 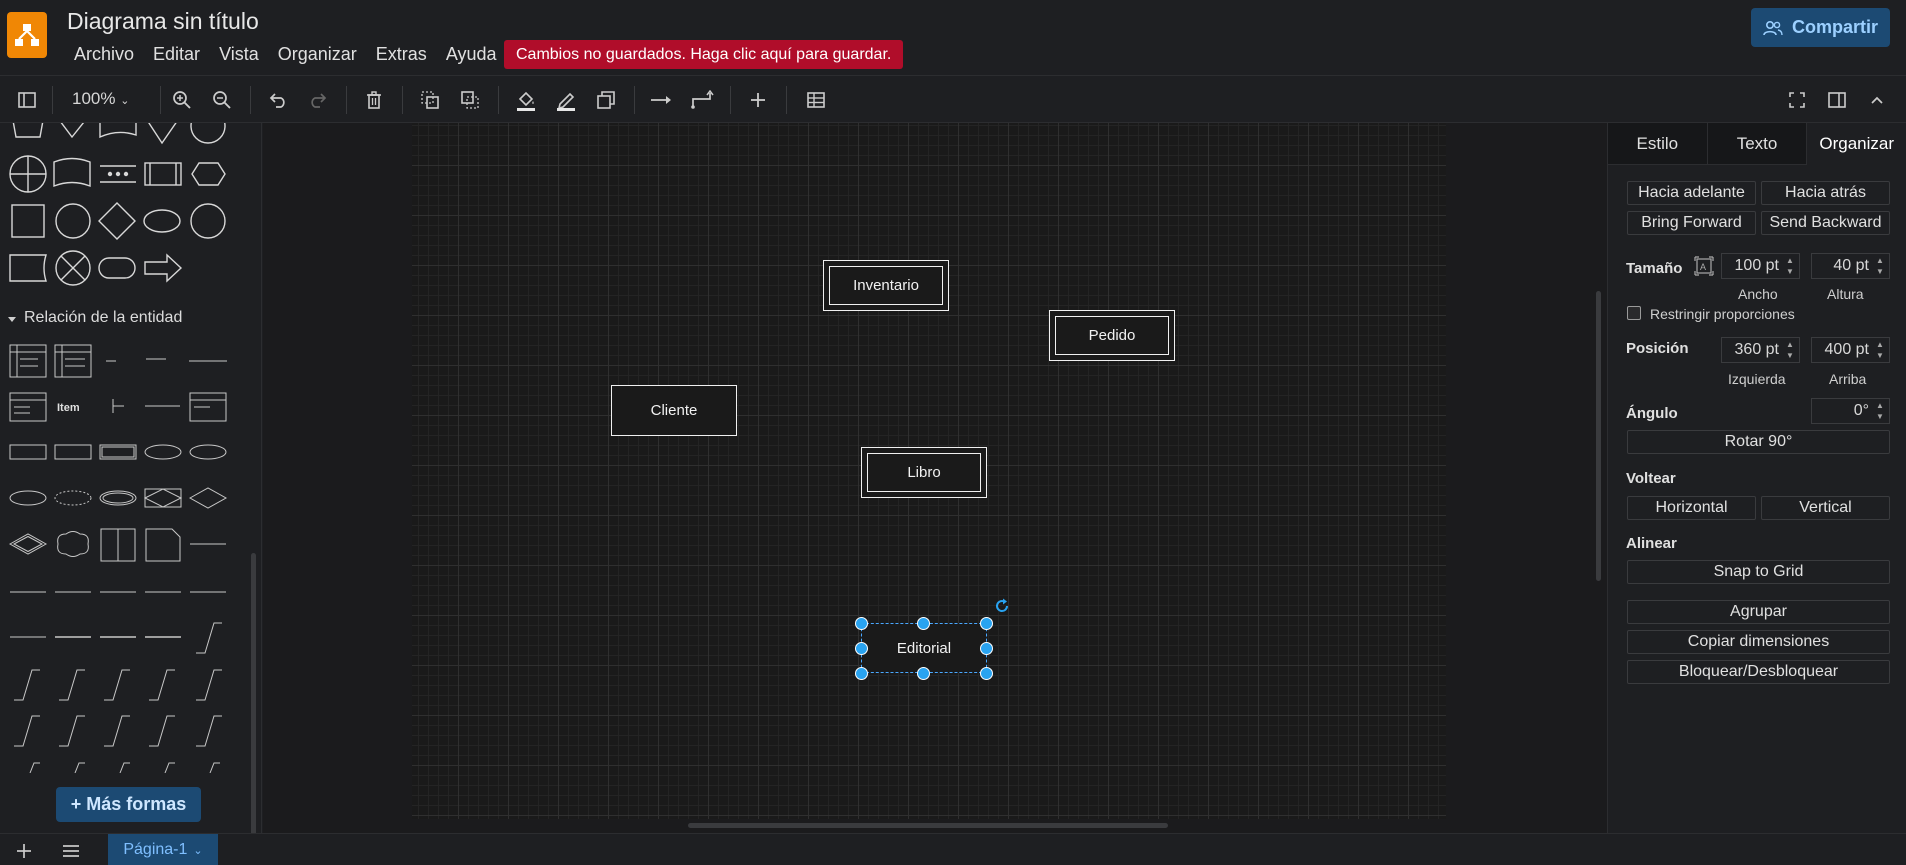 I want to click on flip-vertical-button: Vertical, so click(x=1825, y=508).